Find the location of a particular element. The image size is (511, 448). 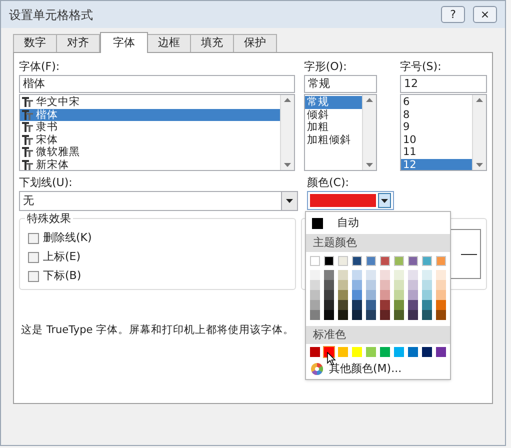

tab: 字体 is located at coordinates (124, 42).